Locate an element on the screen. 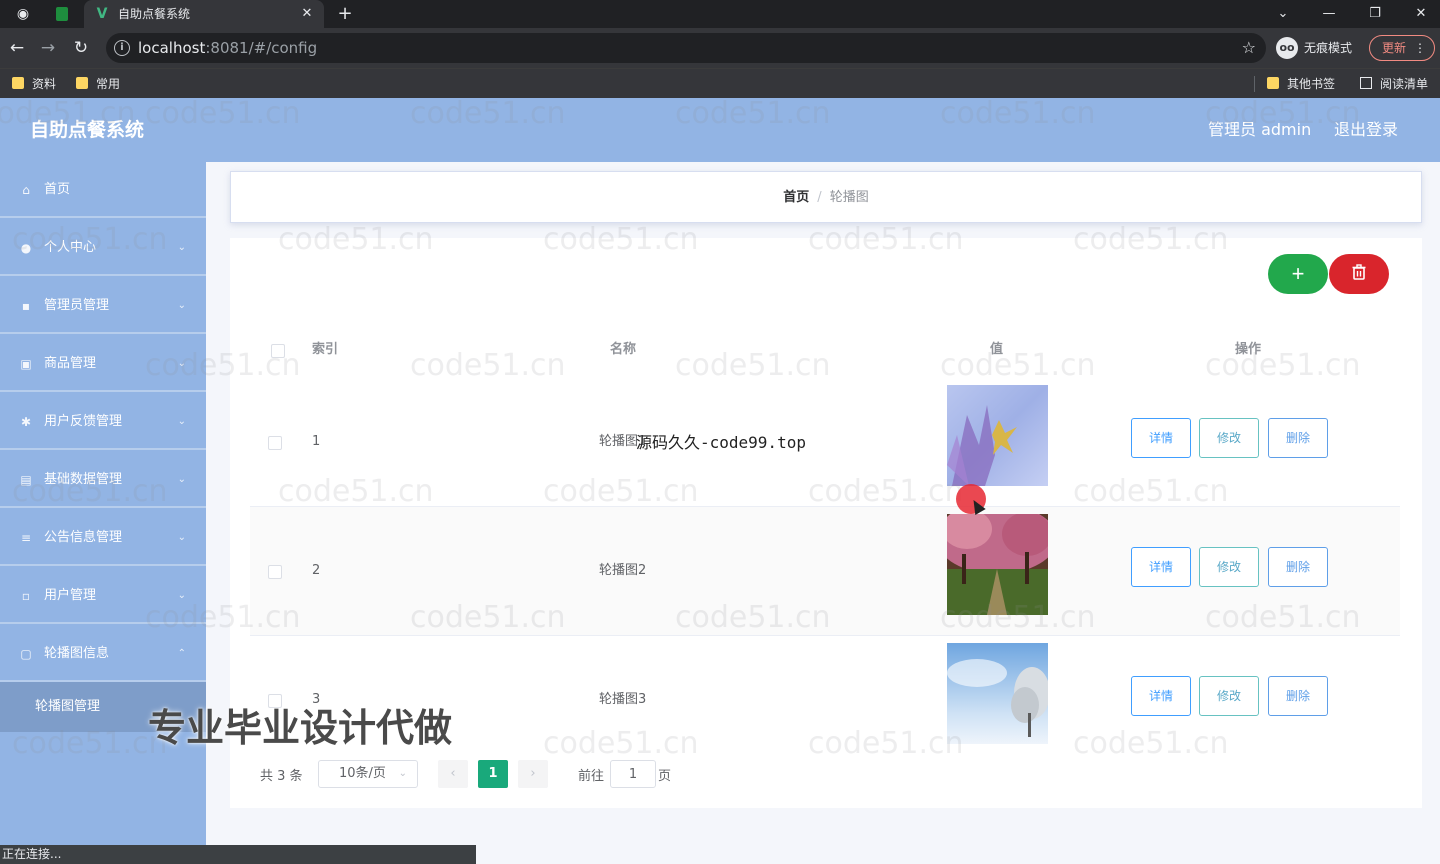 The height and width of the screenshot is (864, 1440). extension-icon is located at coordinates (62, 14).